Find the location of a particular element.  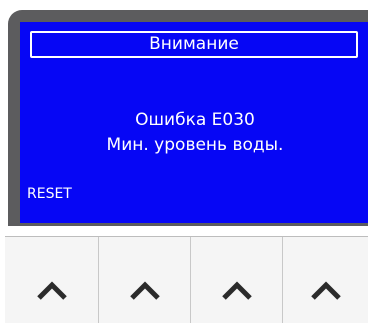

key-2-button is located at coordinates (145, 280).